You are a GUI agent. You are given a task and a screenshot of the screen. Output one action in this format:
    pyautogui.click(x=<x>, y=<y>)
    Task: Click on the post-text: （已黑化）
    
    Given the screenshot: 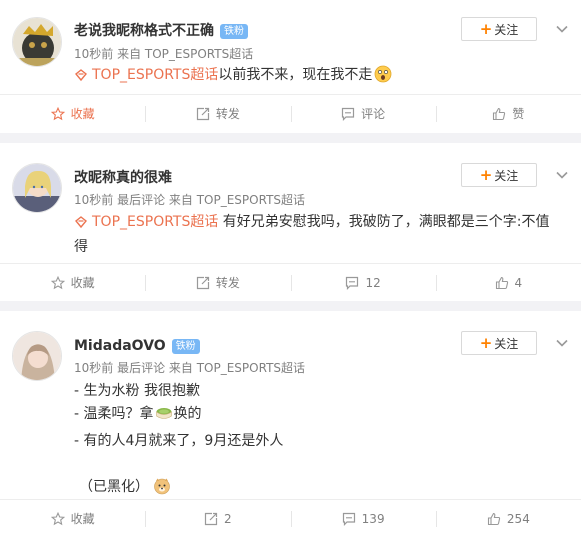 What is the action you would take?
    pyautogui.click(x=114, y=487)
    